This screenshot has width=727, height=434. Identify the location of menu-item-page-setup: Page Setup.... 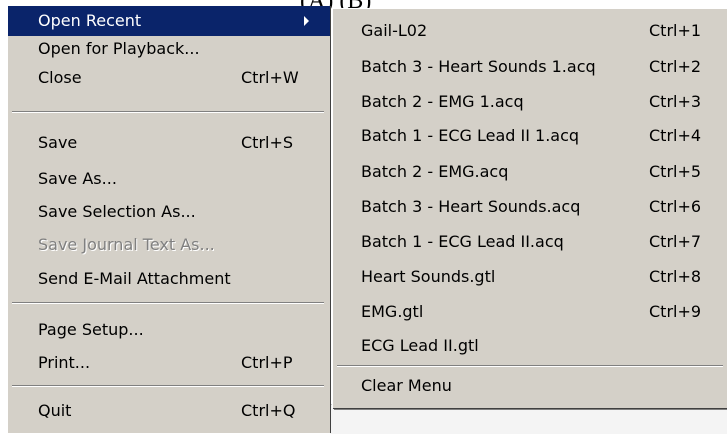
(169, 330).